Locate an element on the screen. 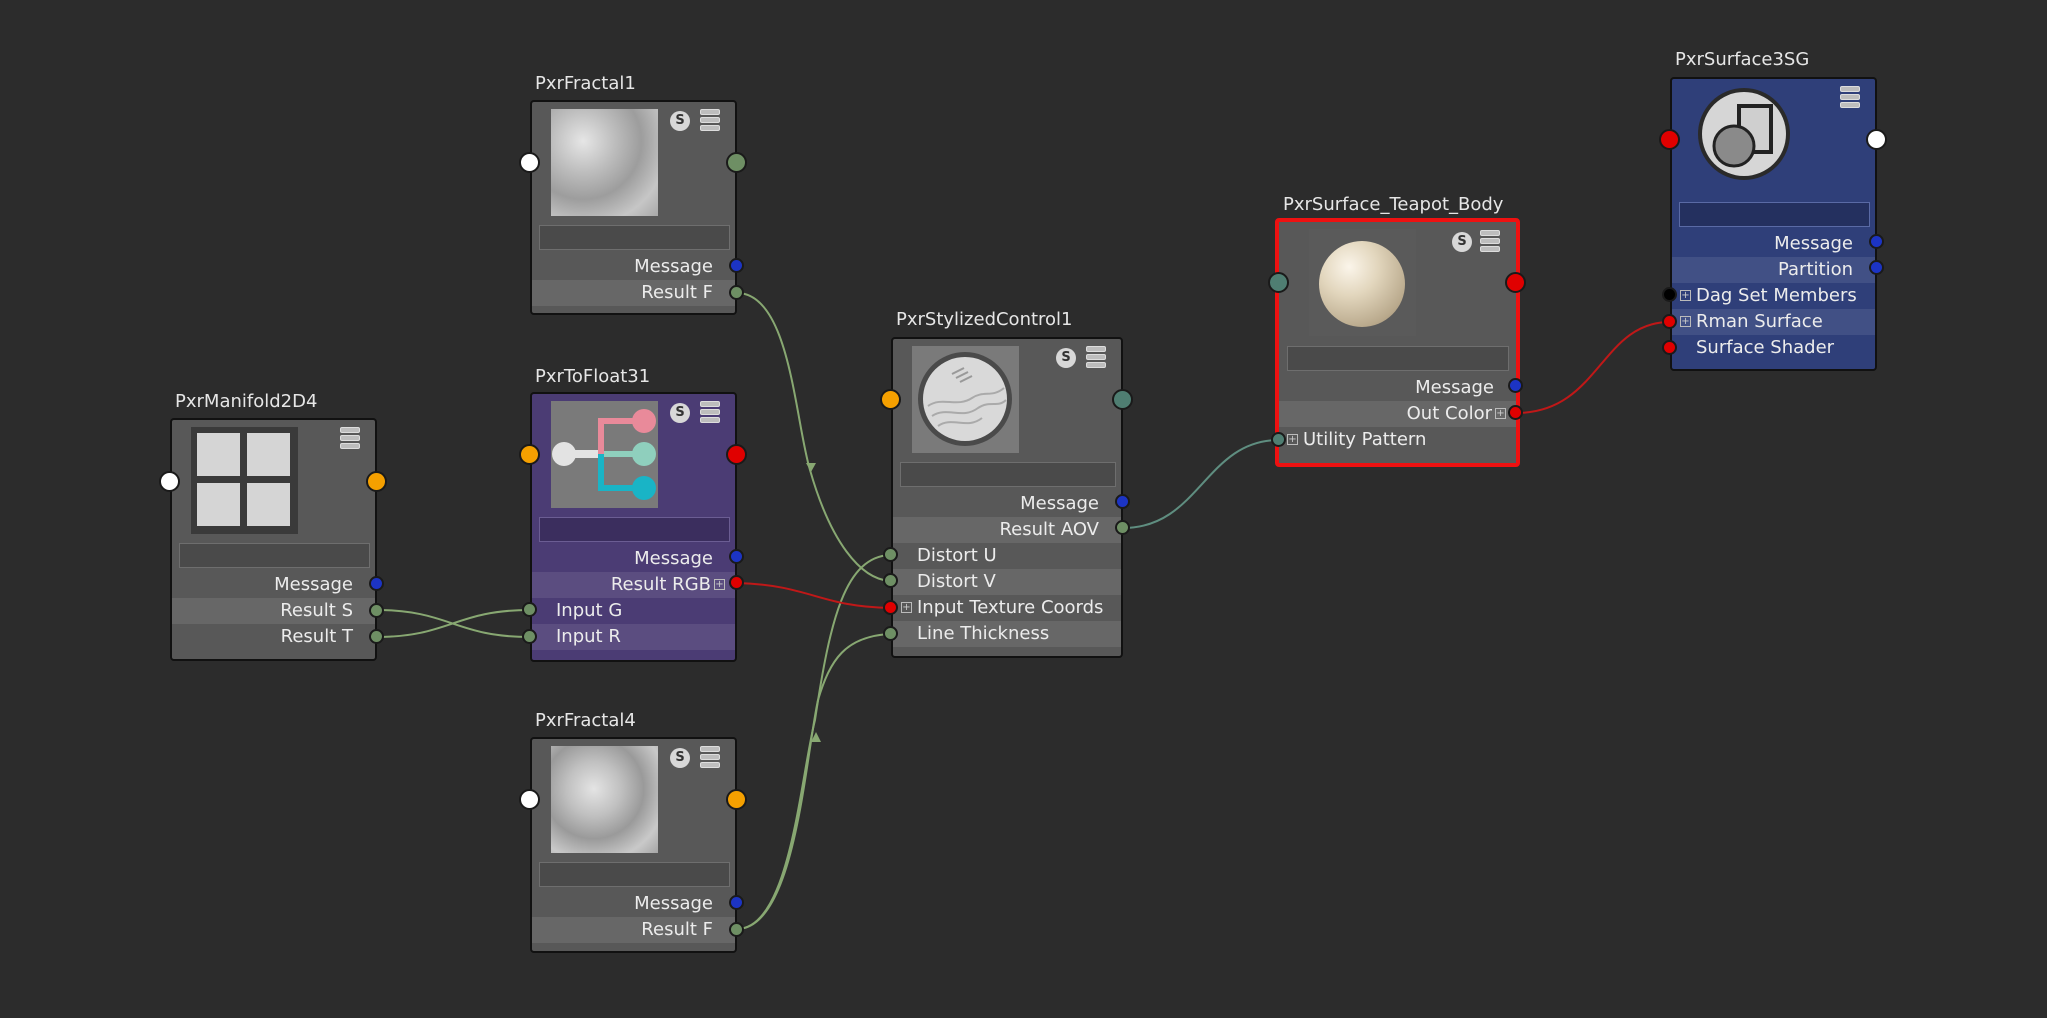  input-port-input-g is located at coordinates (529, 609).